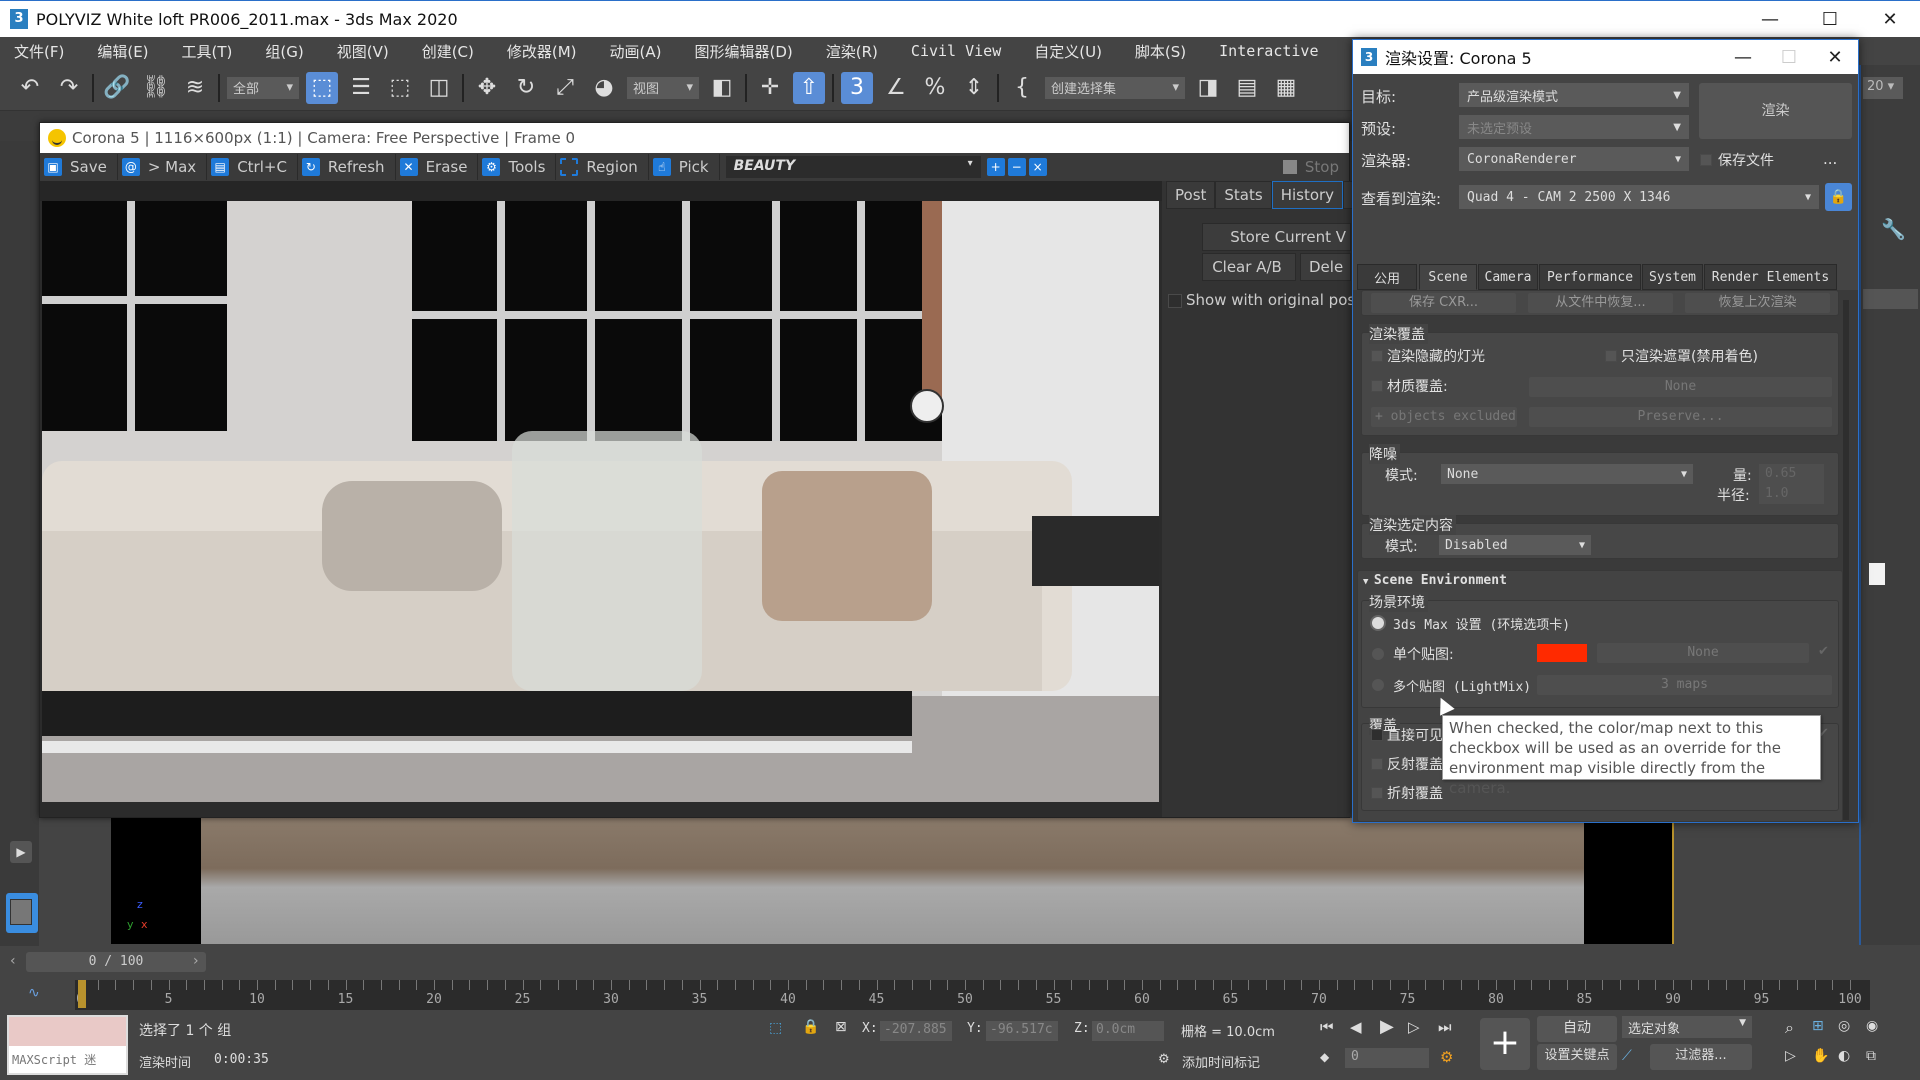  I want to click on renderer-dropdown: CoronaRenderer ▼, so click(1574, 159).